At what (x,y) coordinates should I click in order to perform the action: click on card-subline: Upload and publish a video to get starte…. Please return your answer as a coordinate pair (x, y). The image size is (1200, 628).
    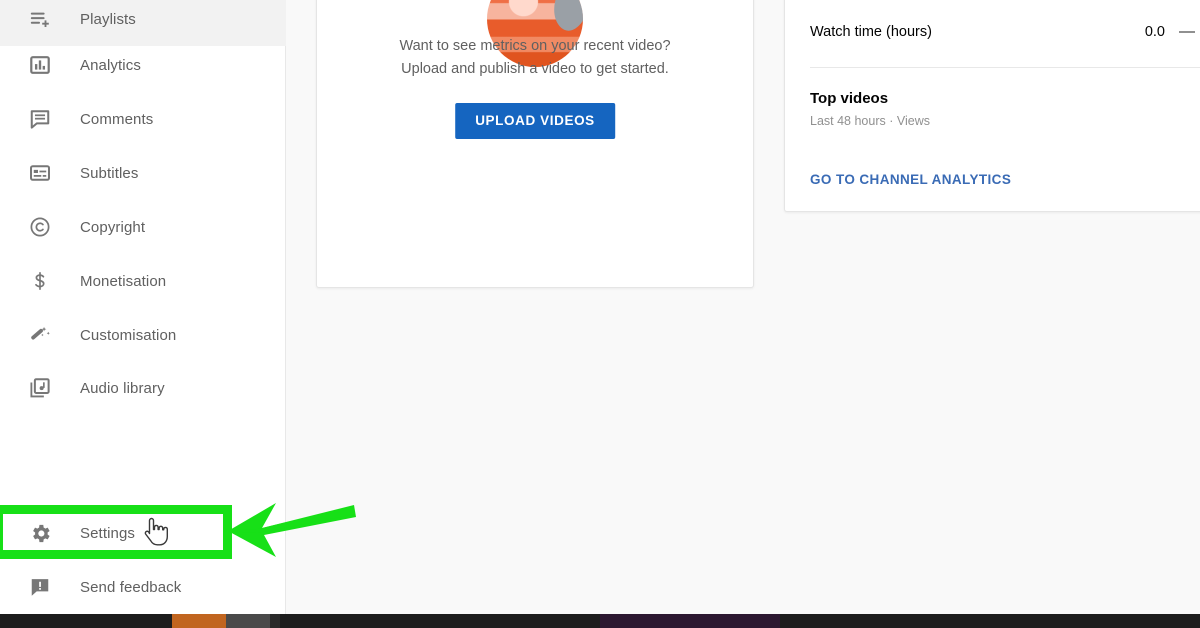
    Looking at the image, I should click on (535, 69).